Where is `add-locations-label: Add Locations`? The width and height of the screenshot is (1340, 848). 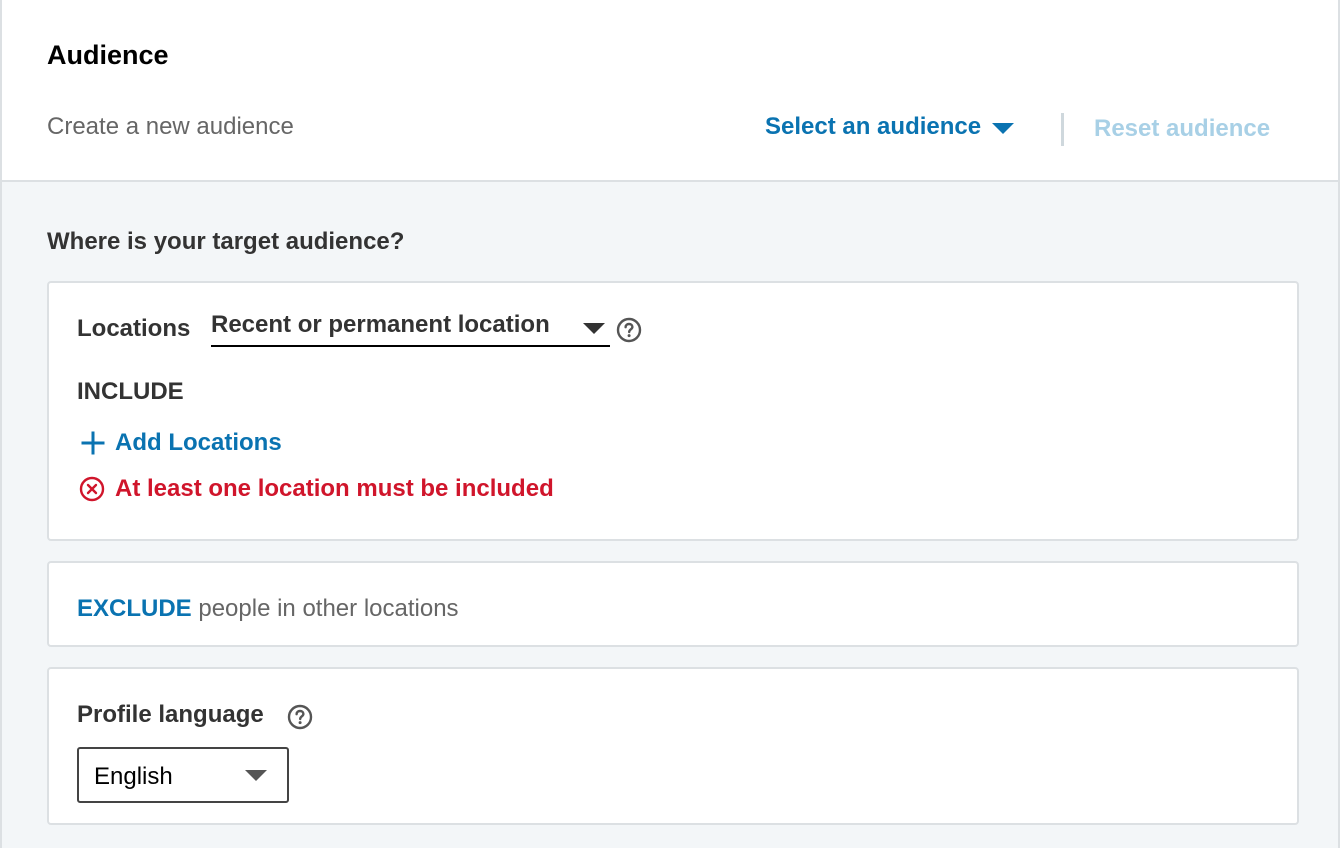
add-locations-label: Add Locations is located at coordinates (198, 442).